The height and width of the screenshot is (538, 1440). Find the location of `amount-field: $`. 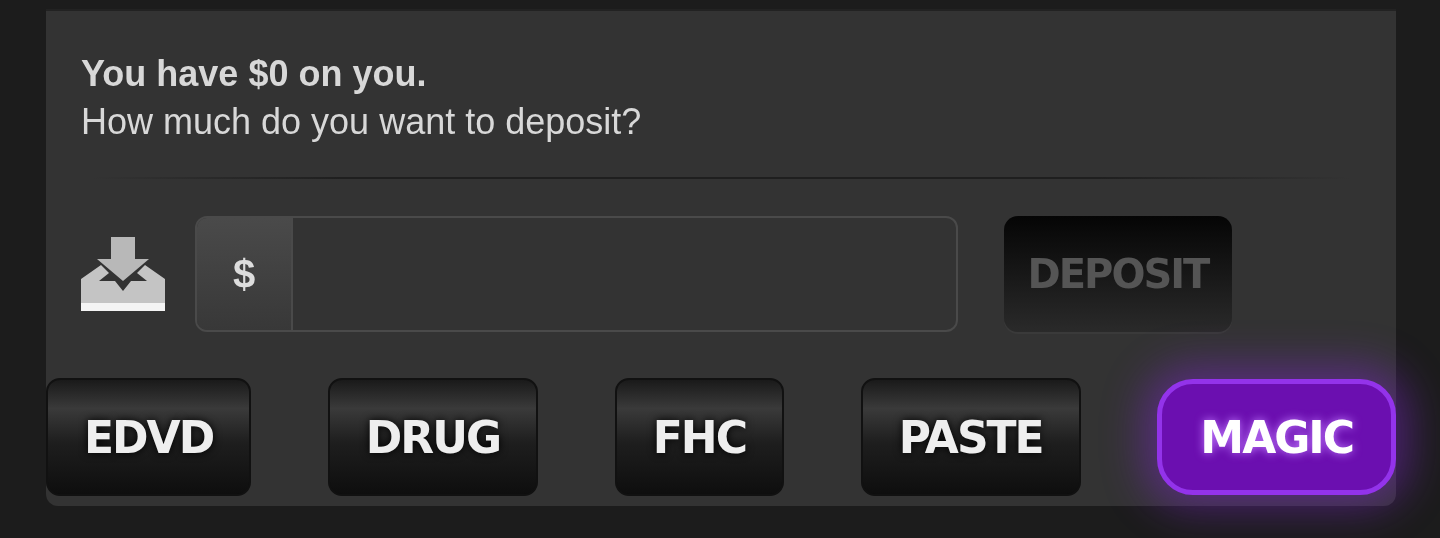

amount-field: $ is located at coordinates (576, 274).